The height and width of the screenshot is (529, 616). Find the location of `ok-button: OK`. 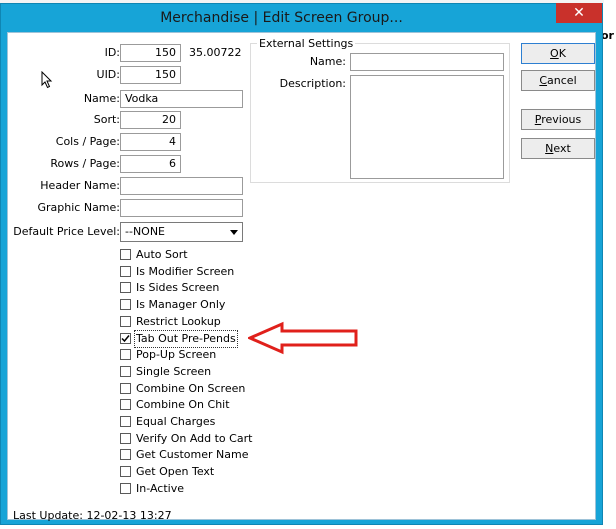

ok-button: OK is located at coordinates (558, 53).